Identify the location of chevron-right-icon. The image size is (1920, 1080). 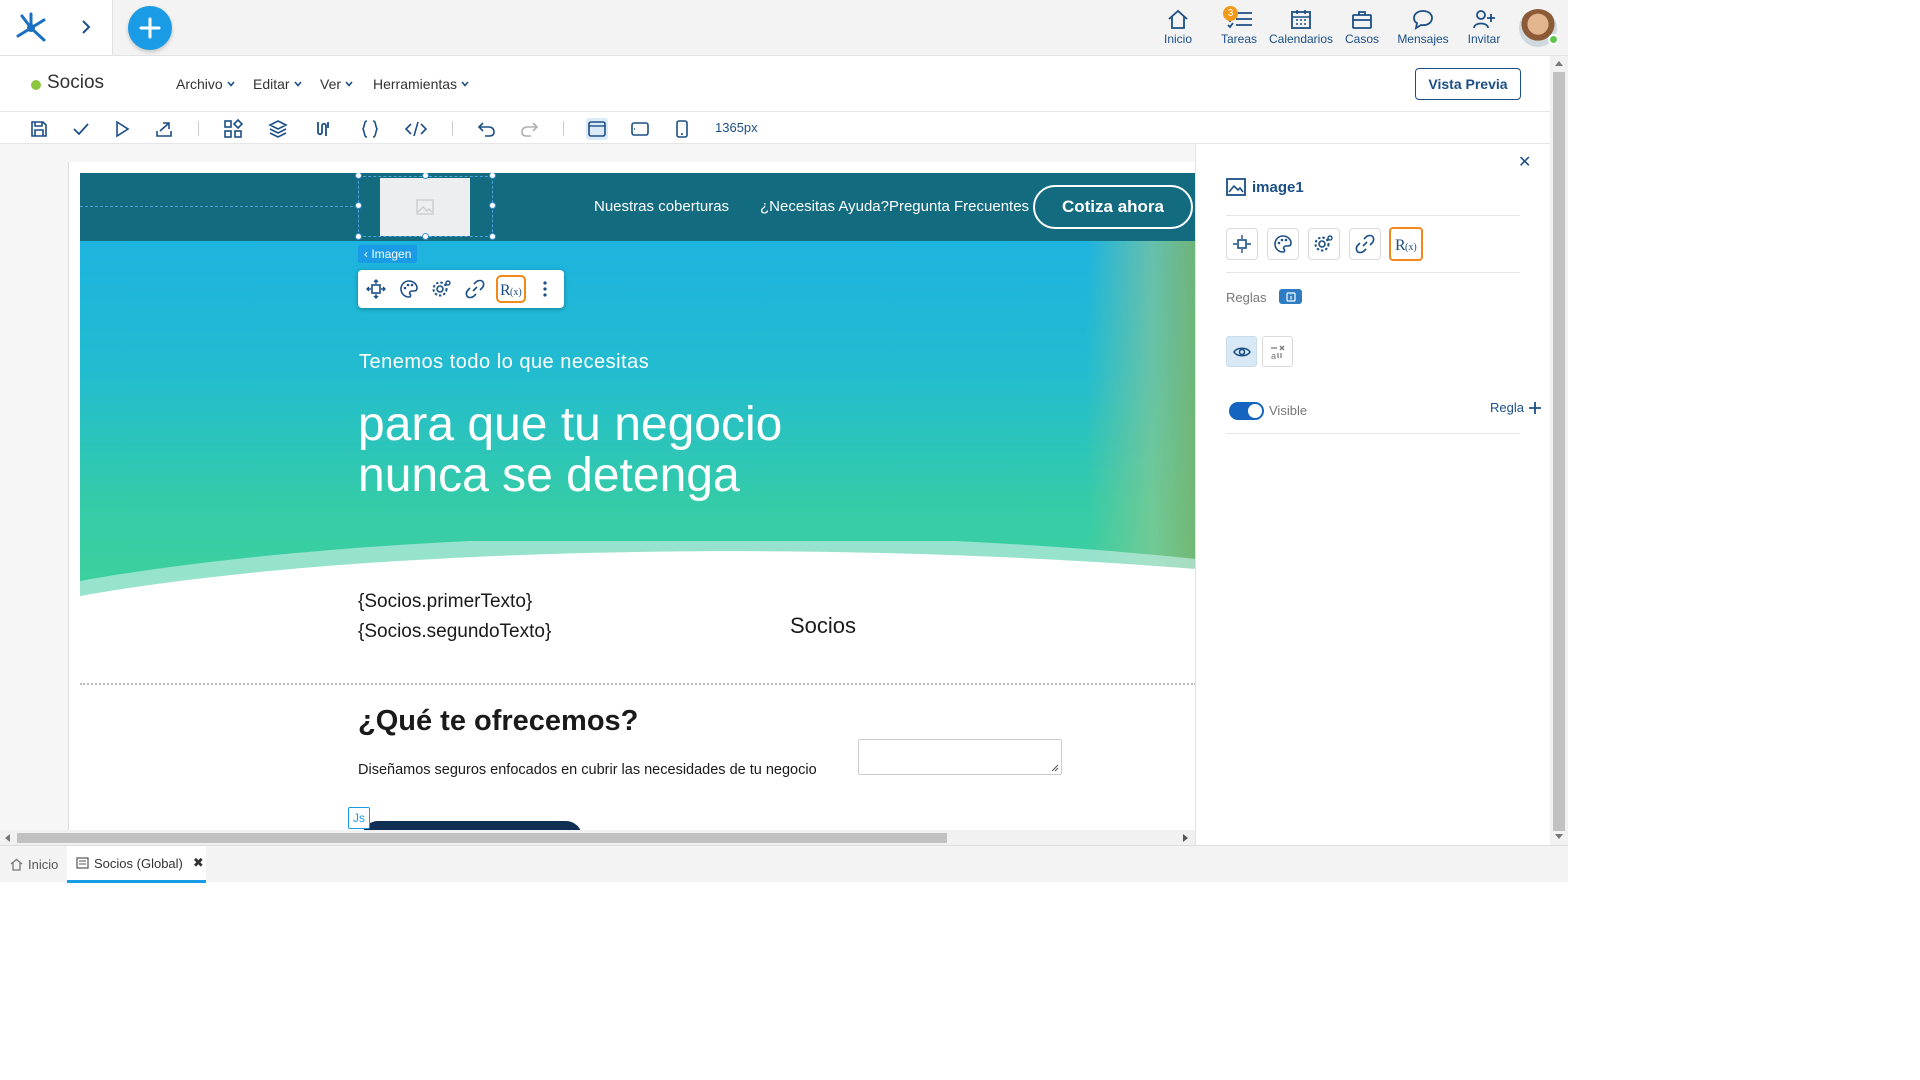
(86, 27).